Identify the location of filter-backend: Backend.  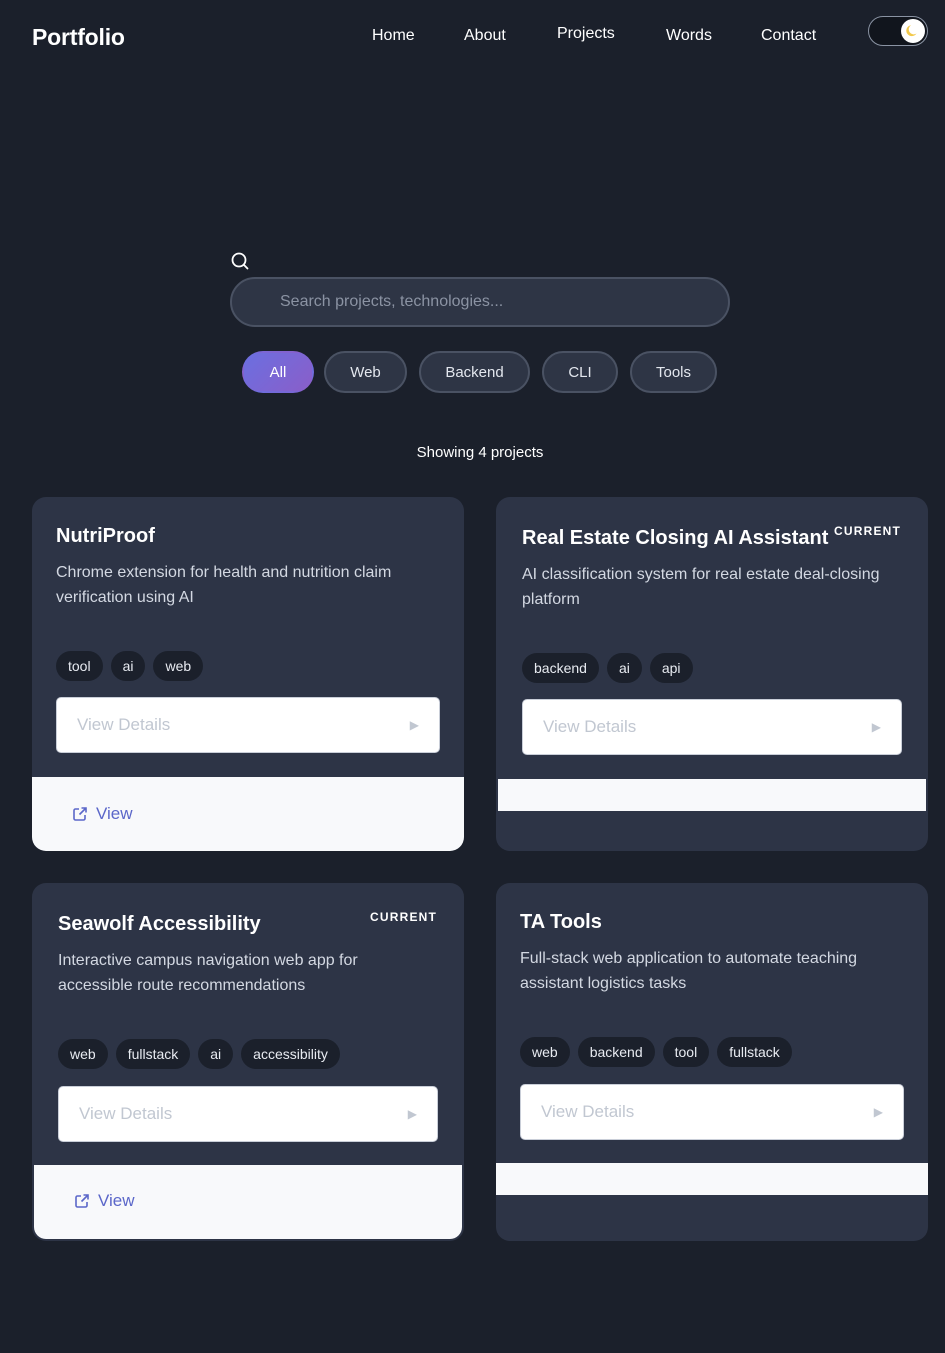
(474, 372).